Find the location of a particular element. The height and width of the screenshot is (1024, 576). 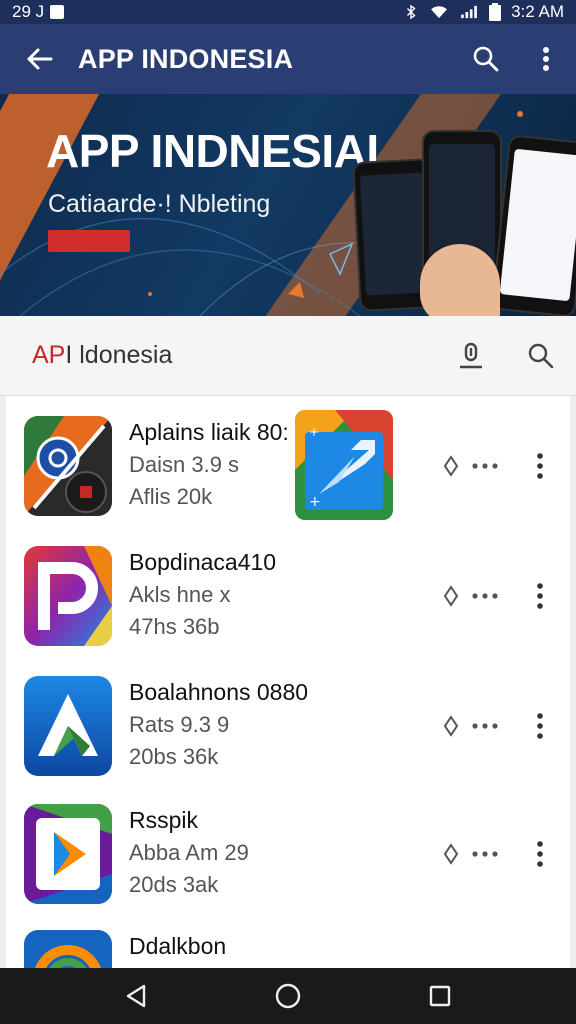

recents-square-icon is located at coordinates (440, 996).